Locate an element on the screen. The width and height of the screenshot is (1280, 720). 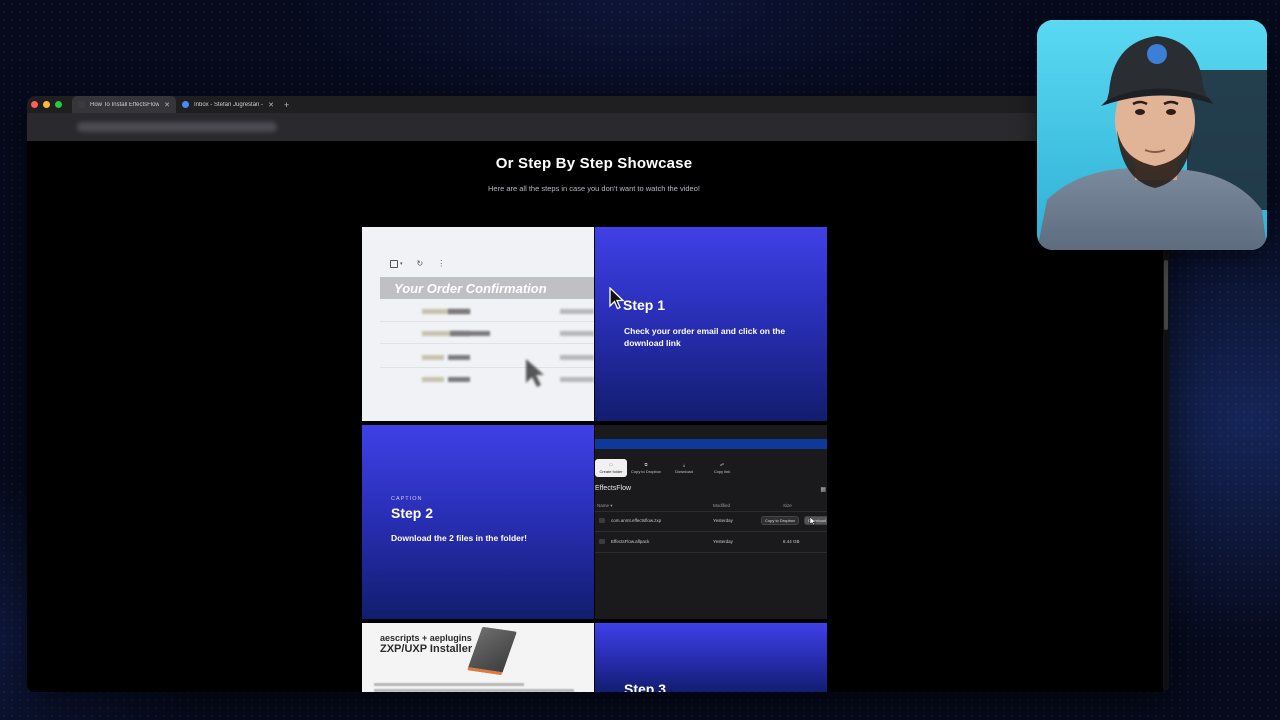
tab-how-to-install: How To Install EffectsFlow - … ✕ is located at coordinates (124, 104).